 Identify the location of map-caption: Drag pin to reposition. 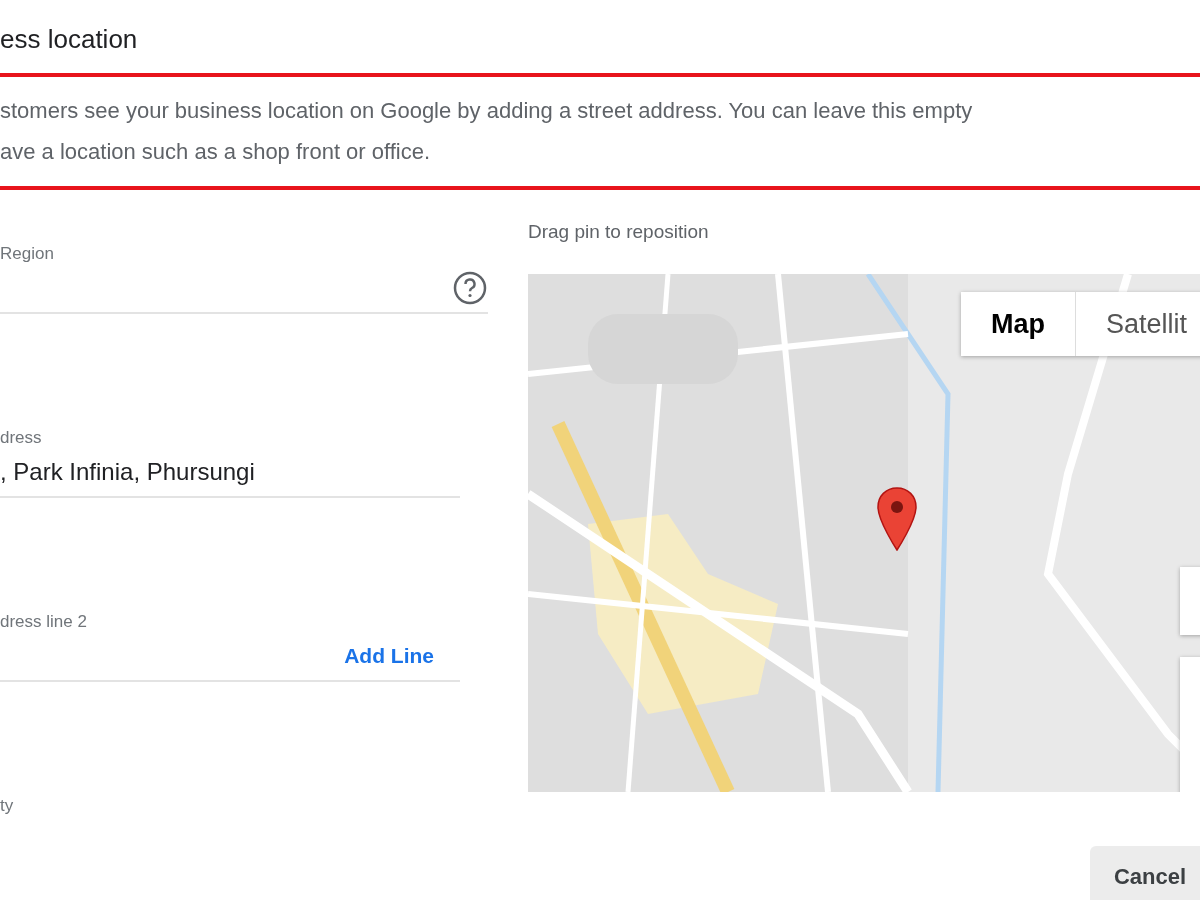
(619, 232).